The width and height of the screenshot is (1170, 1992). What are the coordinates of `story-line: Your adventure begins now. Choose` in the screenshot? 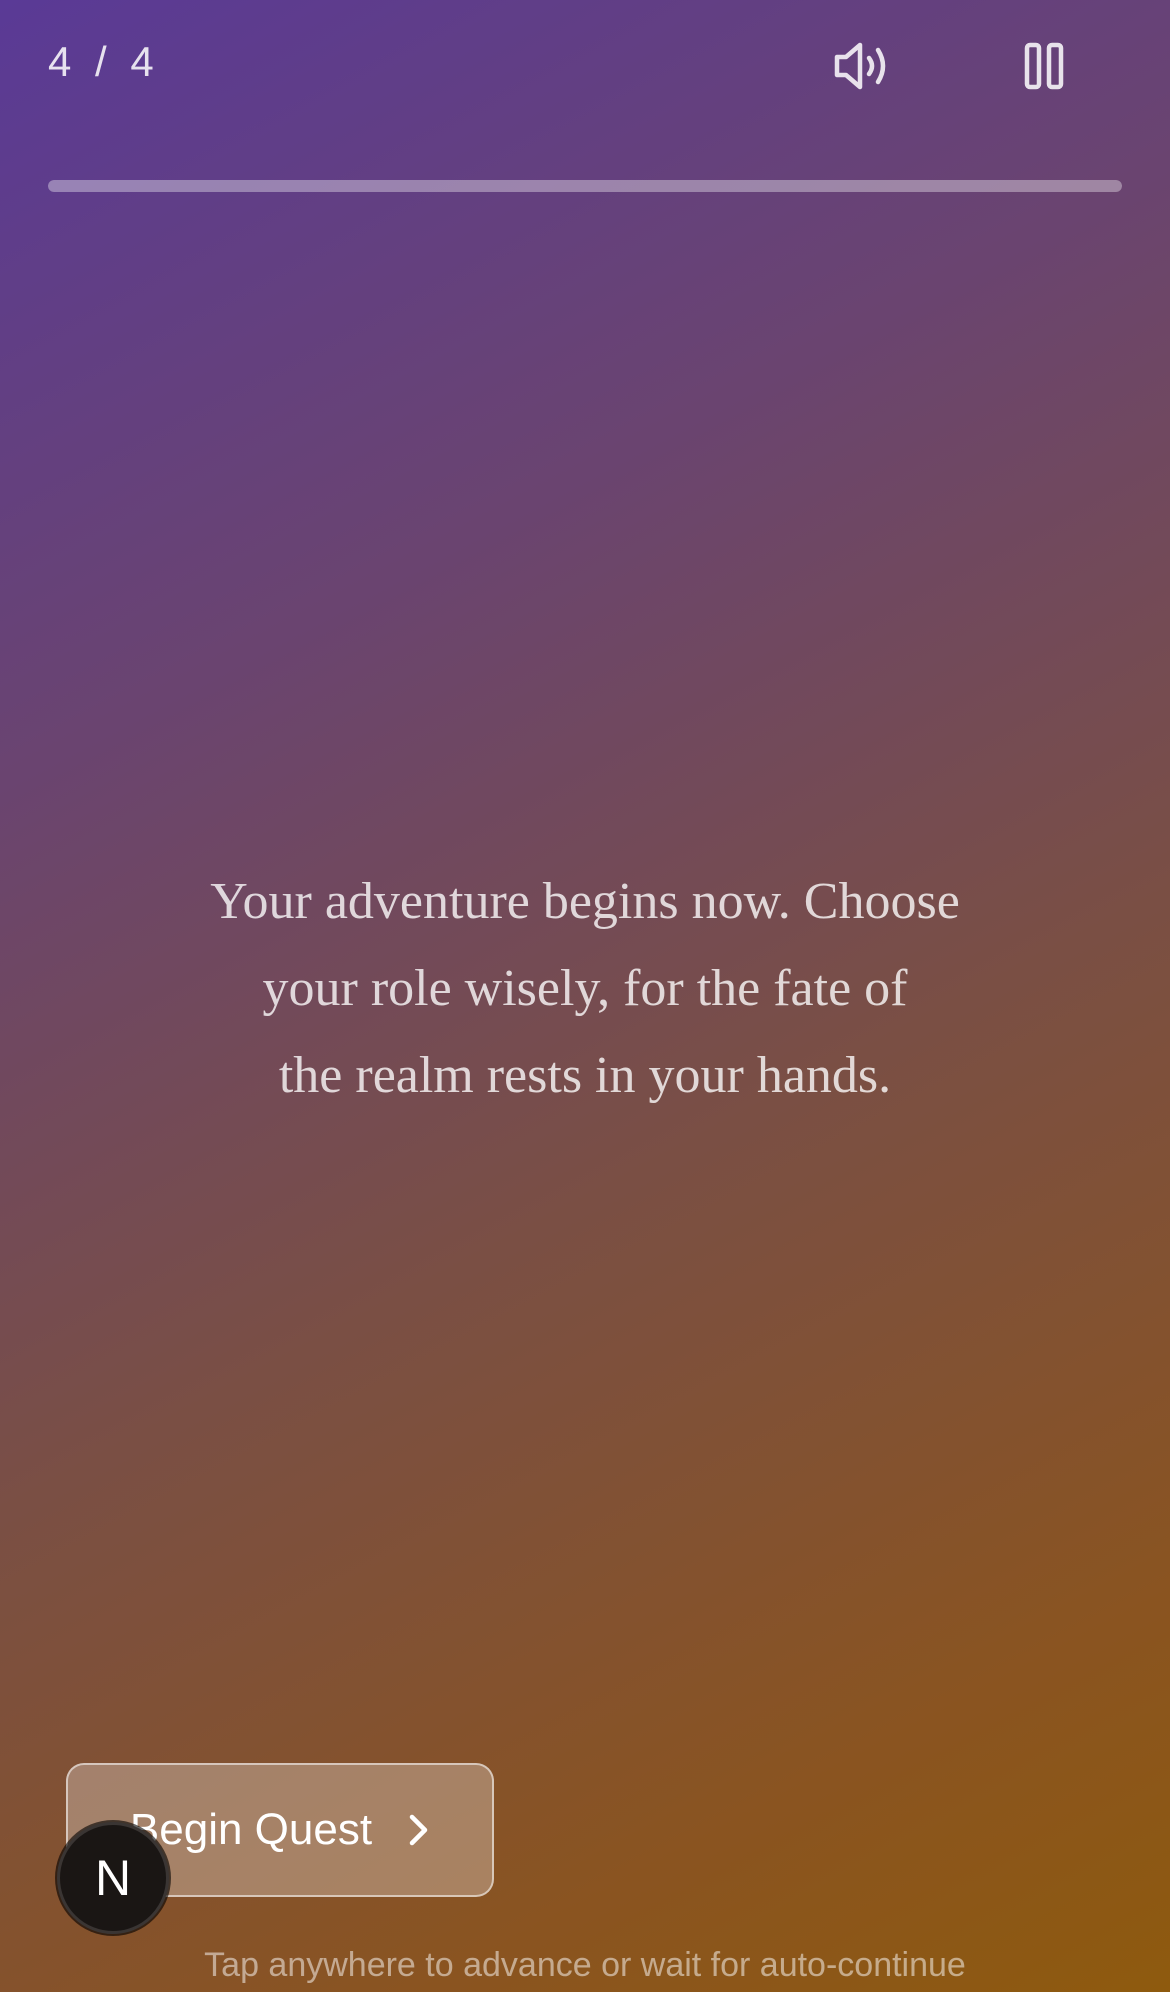 It's located at (585, 901).